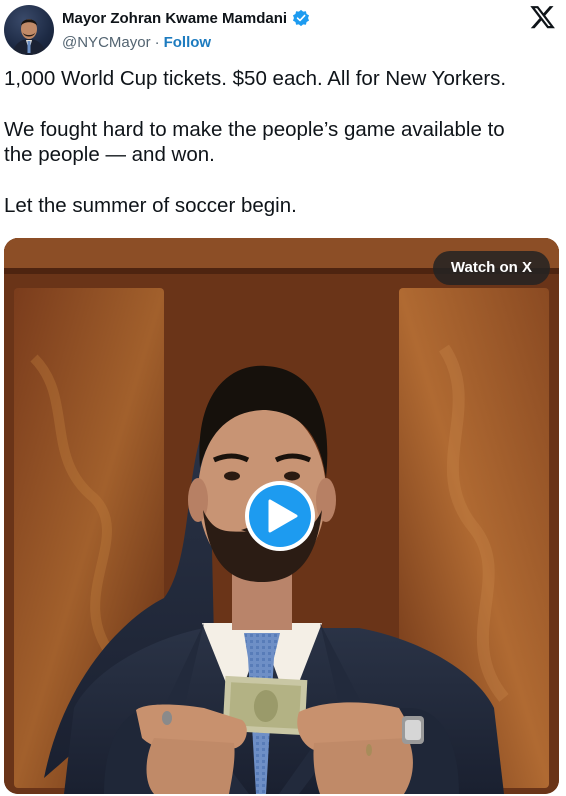 This screenshot has width=566, height=796. Describe the element at coordinates (491, 268) in the screenshot. I see `watch-on-x-button: Watch on X` at that location.